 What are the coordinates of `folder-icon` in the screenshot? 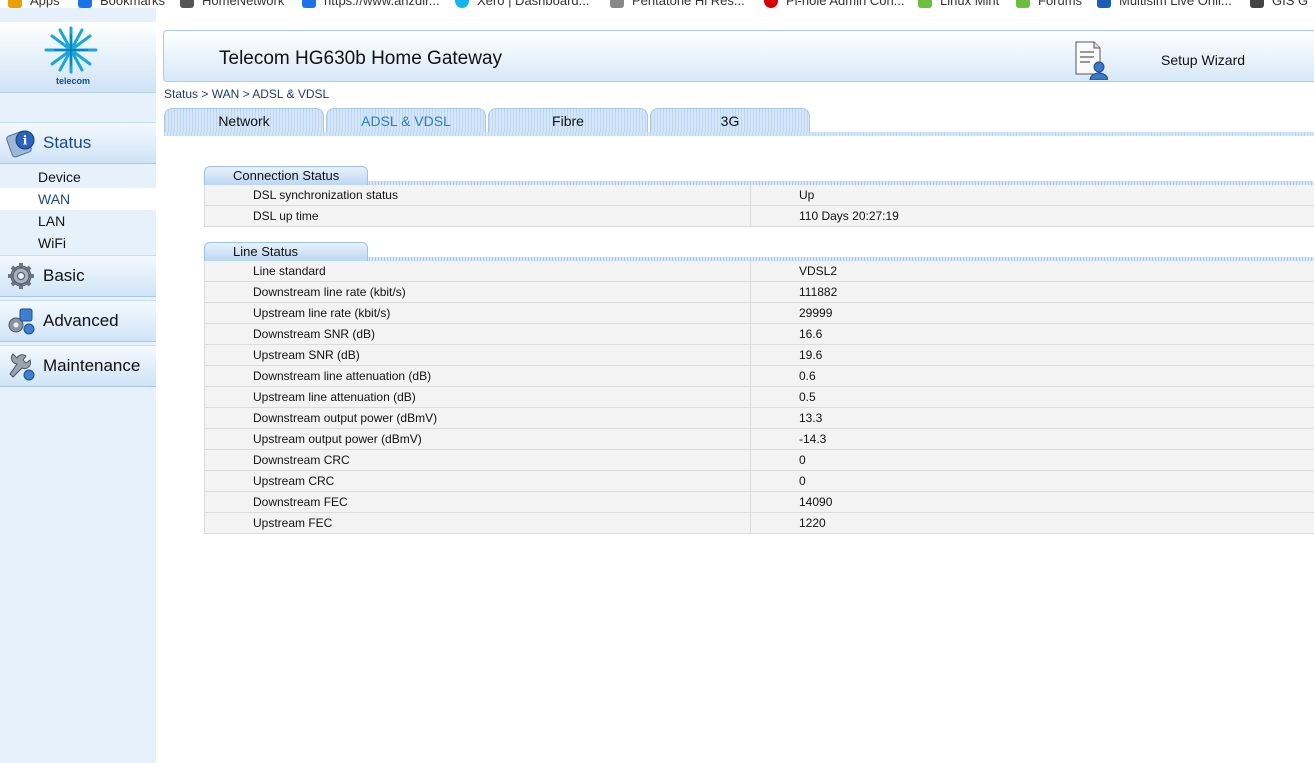 It's located at (187, 4).